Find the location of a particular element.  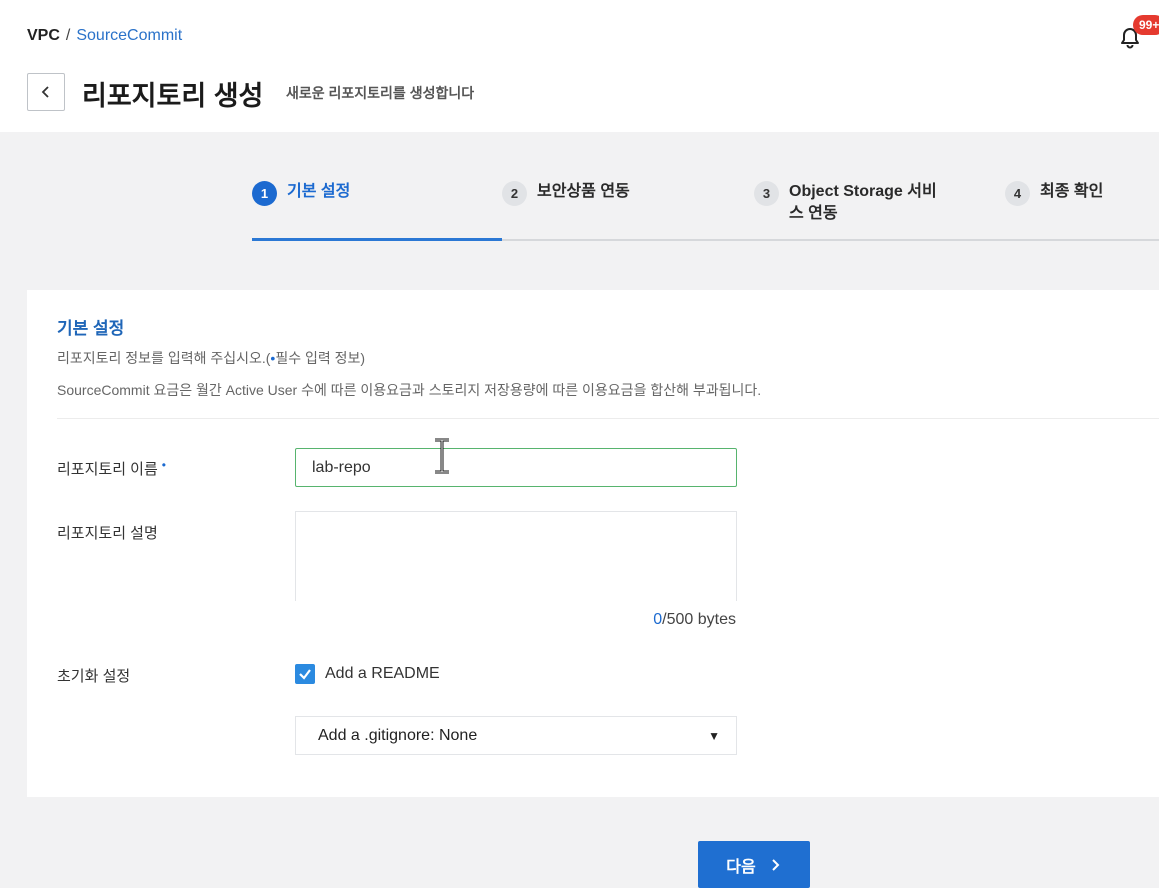

stepper-active-bar is located at coordinates (377, 239).